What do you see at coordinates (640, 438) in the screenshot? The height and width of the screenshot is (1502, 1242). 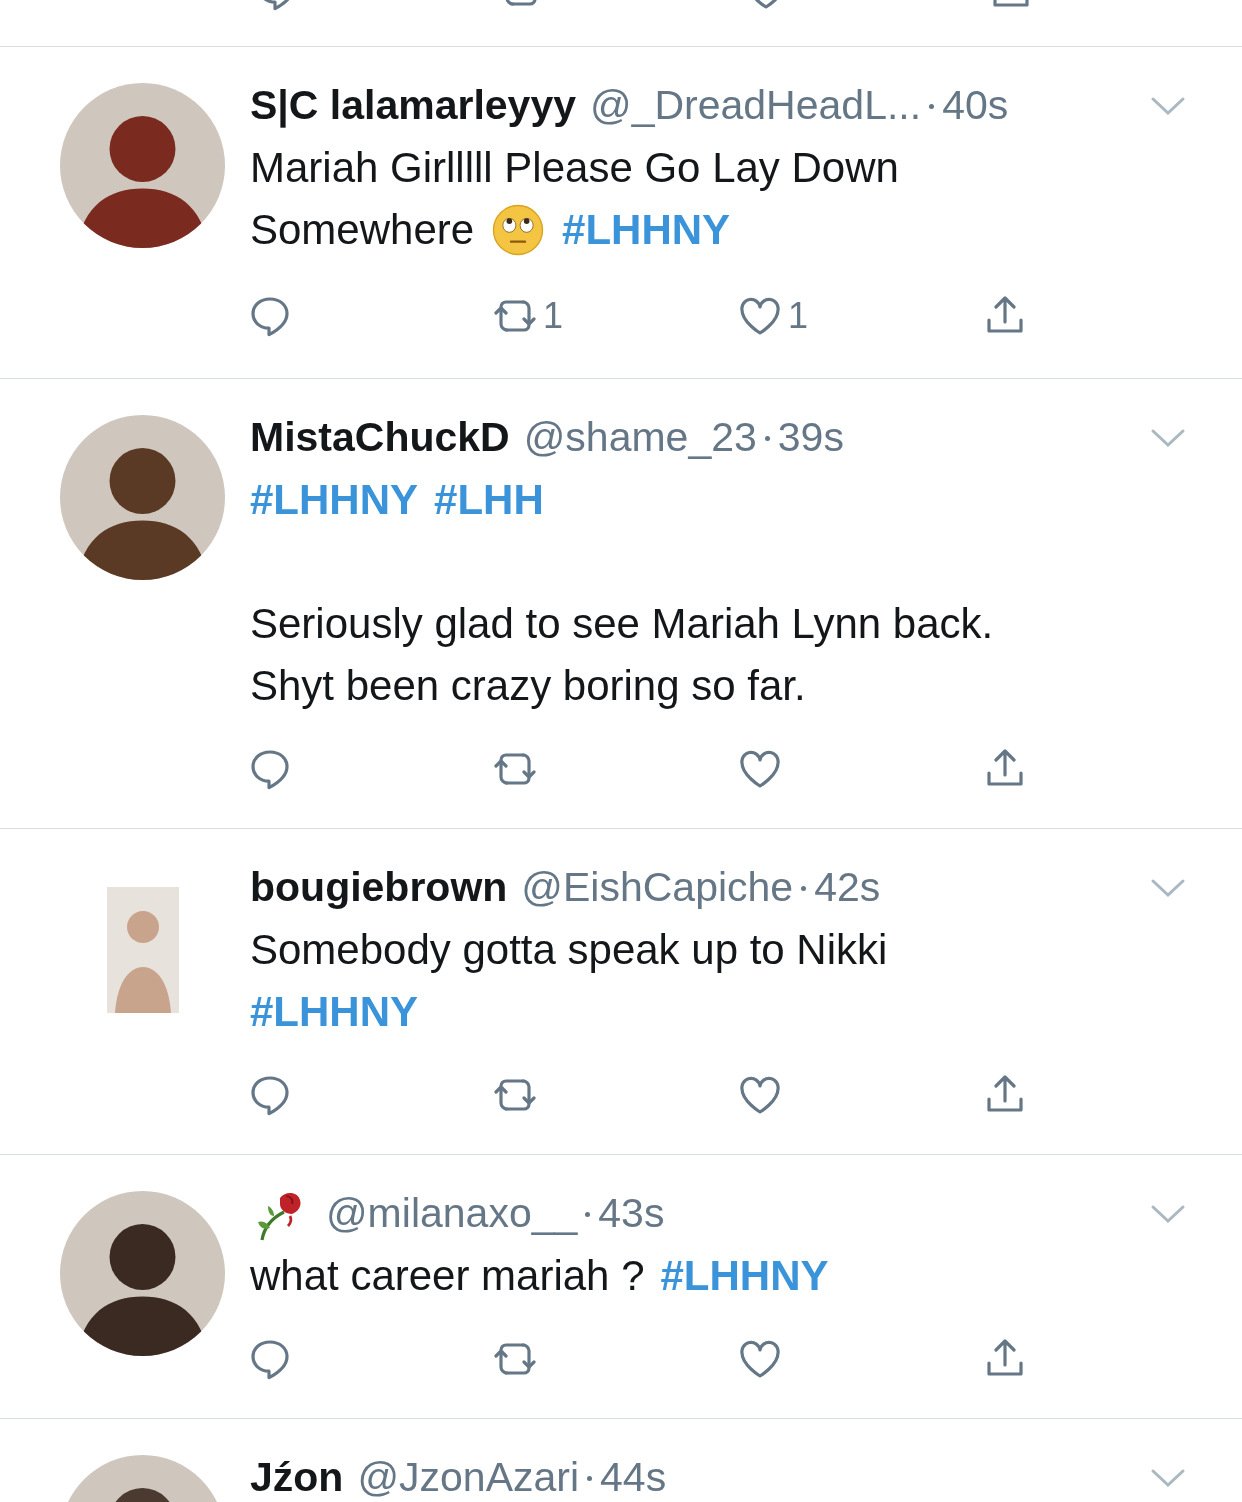 I see `user-handle: @shame_23` at bounding box center [640, 438].